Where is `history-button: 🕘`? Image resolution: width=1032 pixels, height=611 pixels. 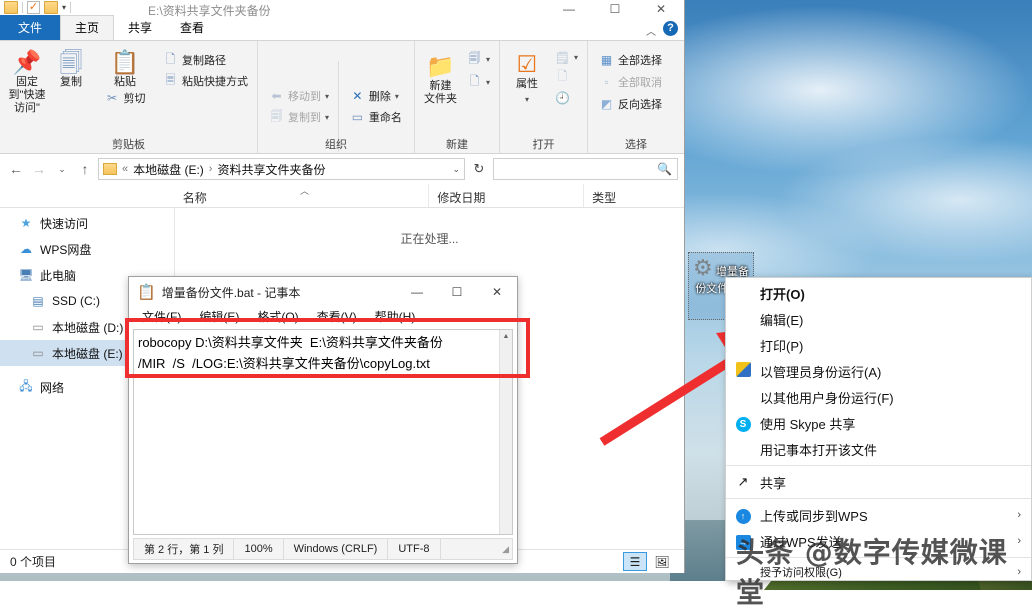
history-button: 🕘 is located at coordinates (566, 97).